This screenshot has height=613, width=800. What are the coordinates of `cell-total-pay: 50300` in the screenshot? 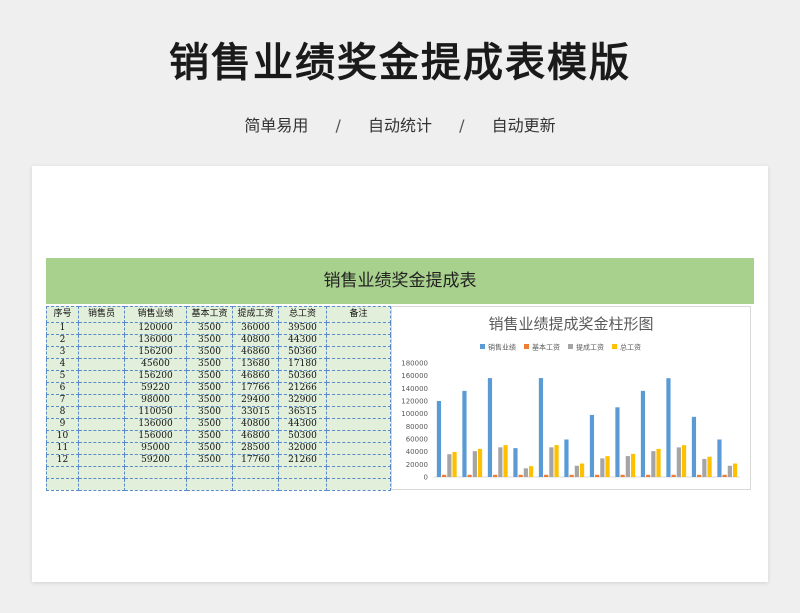 It's located at (302, 436).